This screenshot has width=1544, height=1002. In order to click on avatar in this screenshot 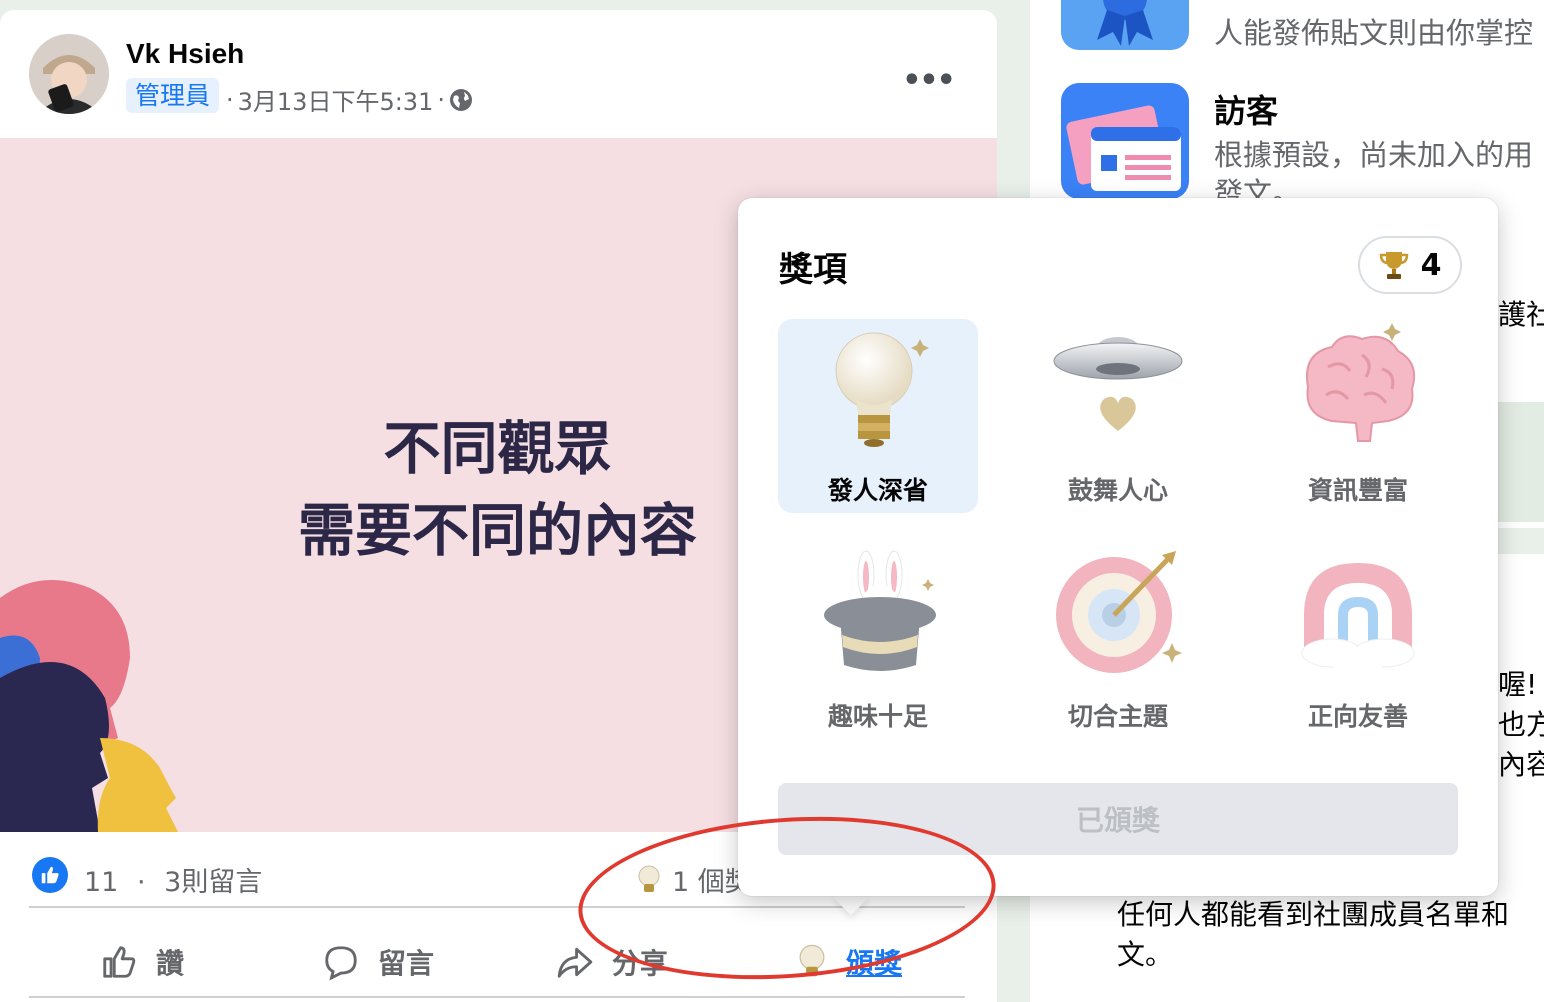, I will do `click(69, 74)`.